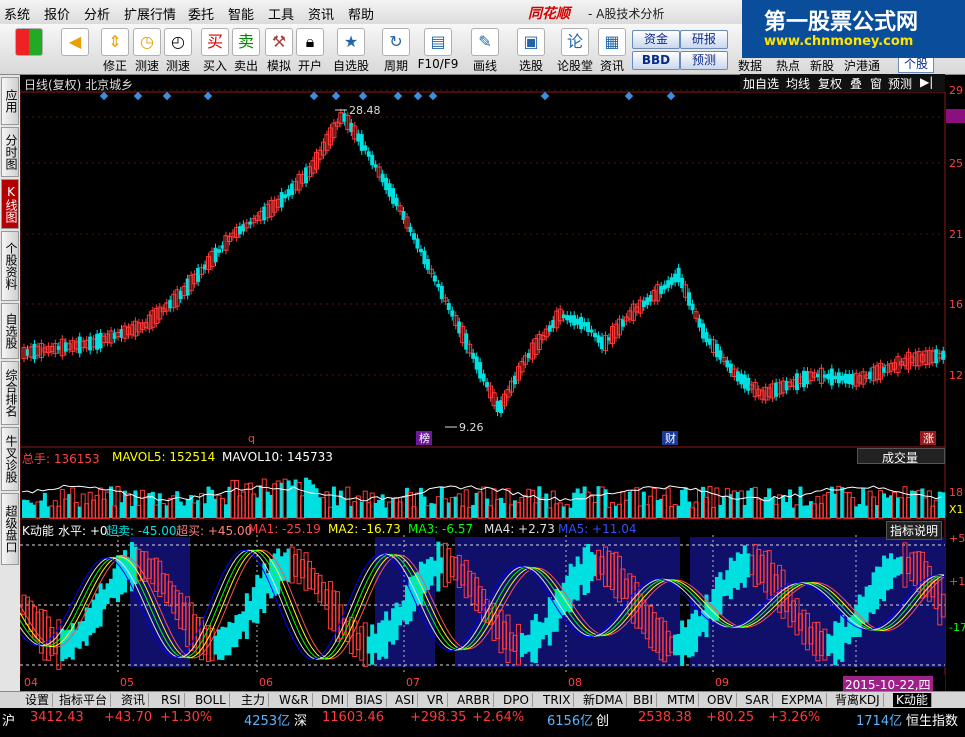  Describe the element at coordinates (254, 700) in the screenshot. I see `tab-main-force: 主力` at that location.